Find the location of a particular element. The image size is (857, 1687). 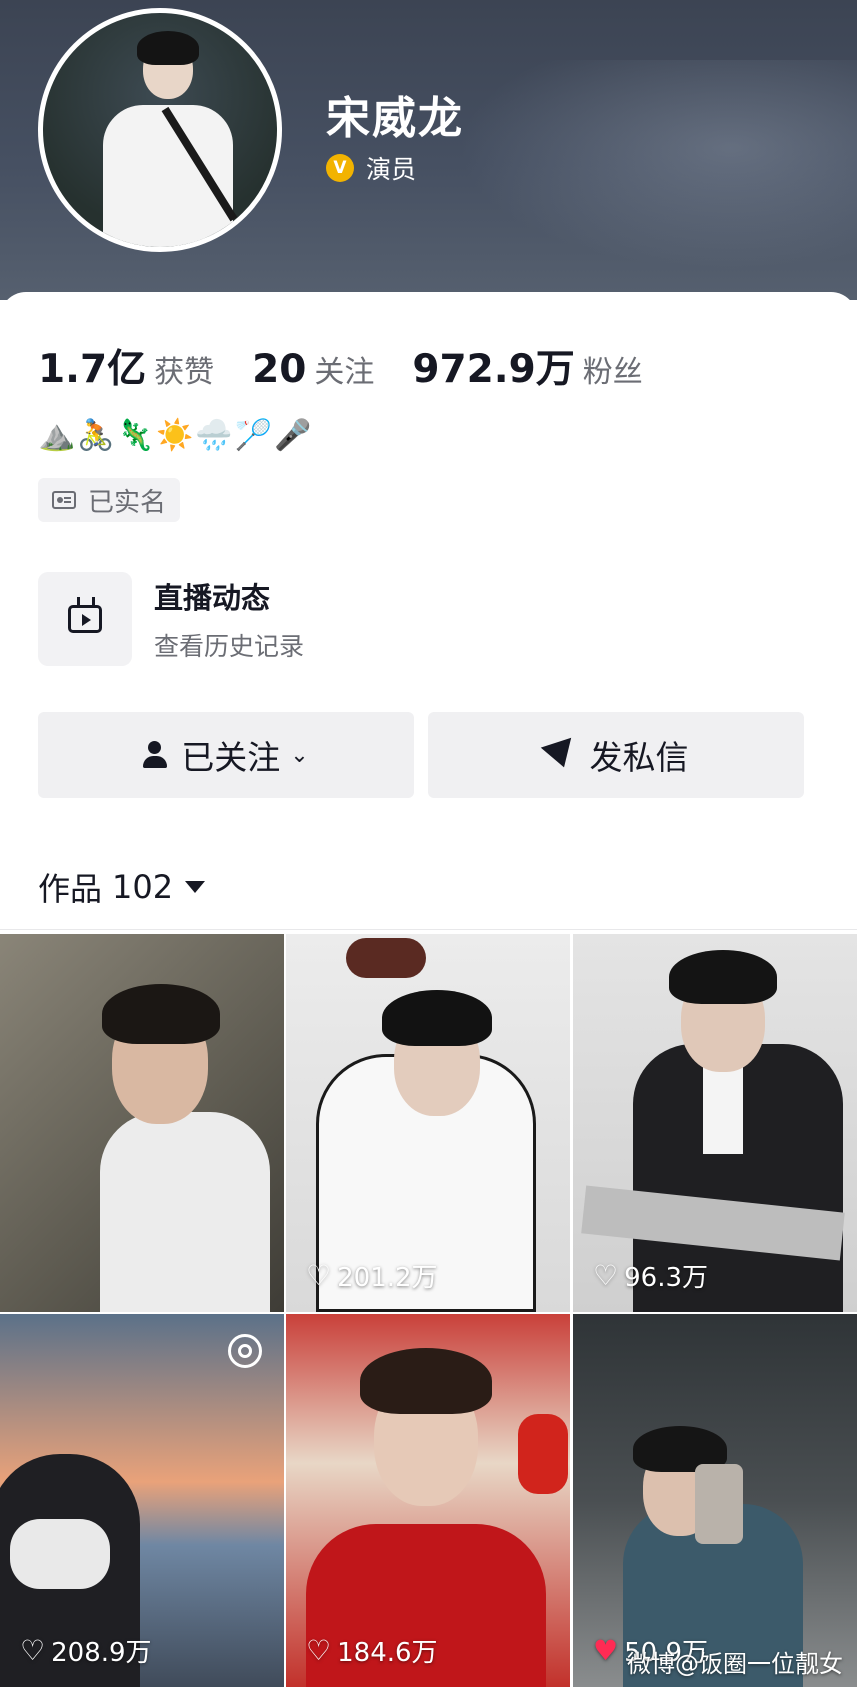

tv-icon is located at coordinates (85, 619).